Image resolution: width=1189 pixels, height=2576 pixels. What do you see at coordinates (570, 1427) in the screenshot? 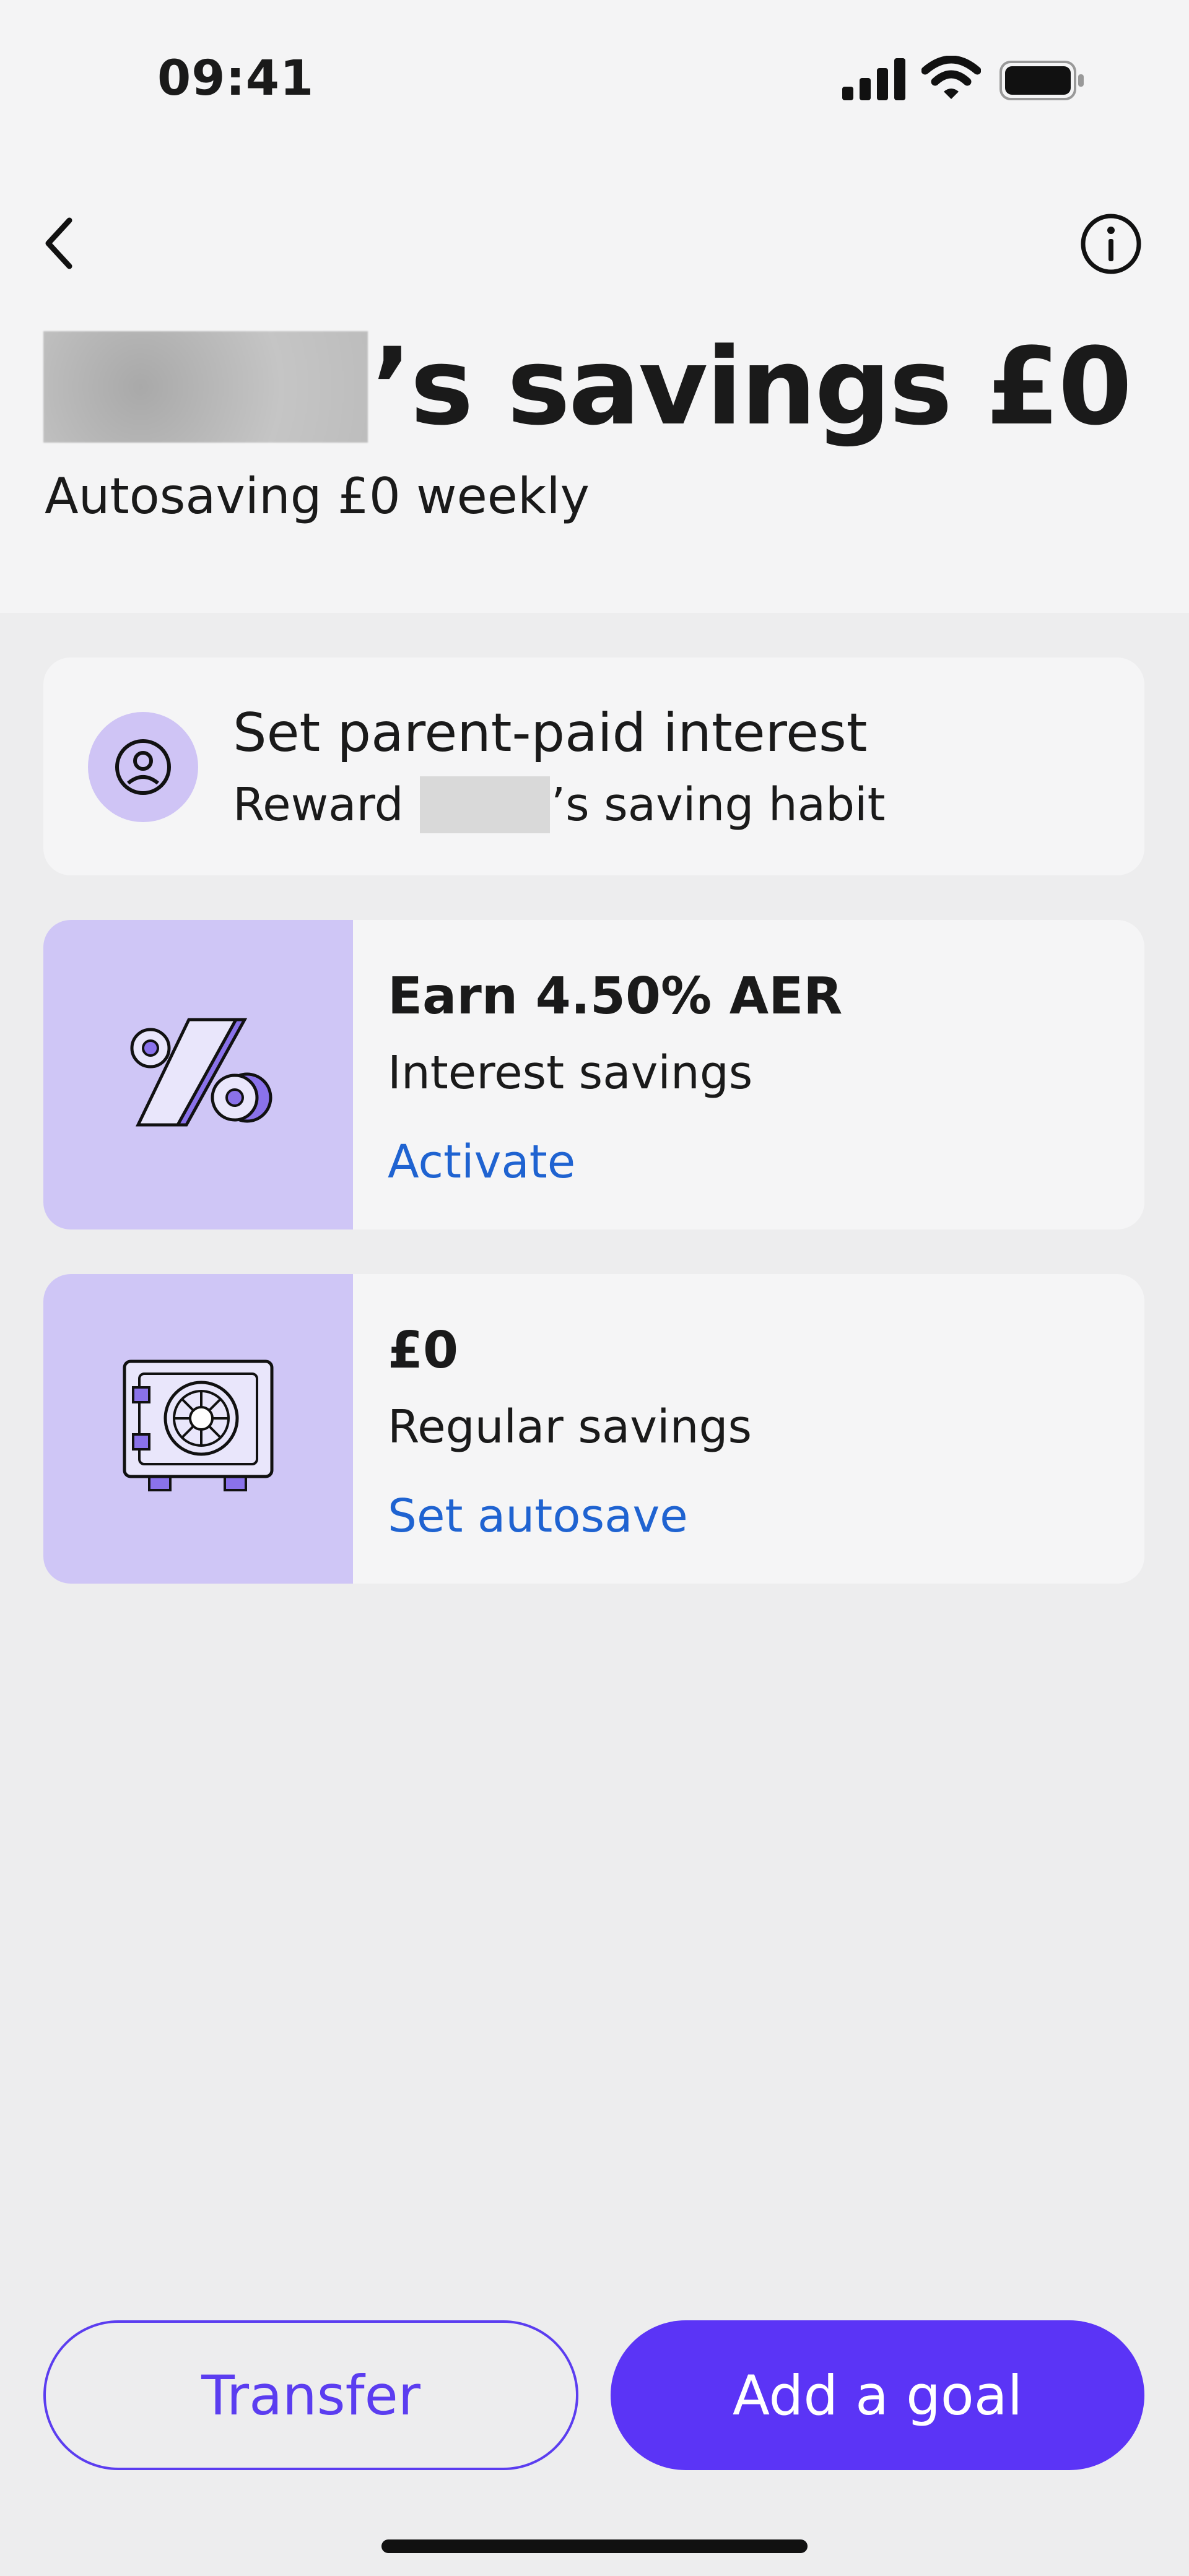
I see `regular-savings-subtitle: Regular savings` at bounding box center [570, 1427].